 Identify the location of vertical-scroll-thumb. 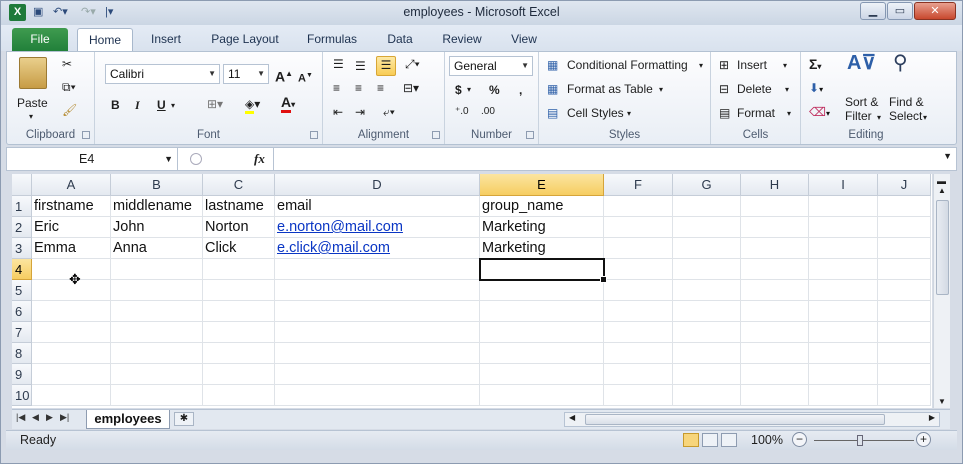
(942, 247).